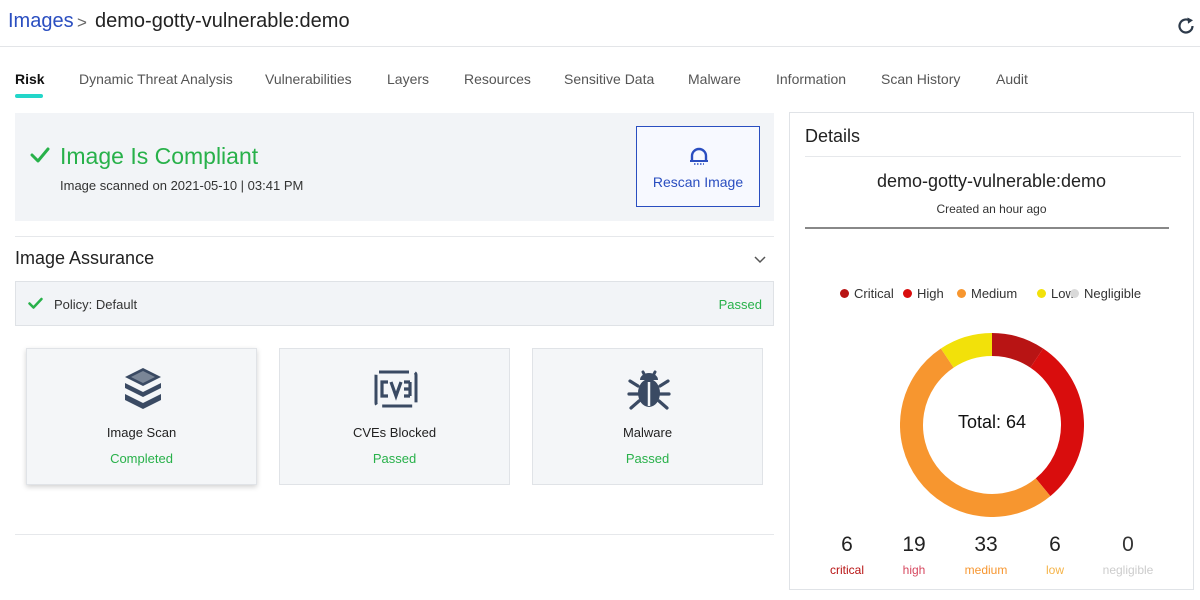  Describe the element at coordinates (760, 259) in the screenshot. I see `chevron-down-icon` at that location.